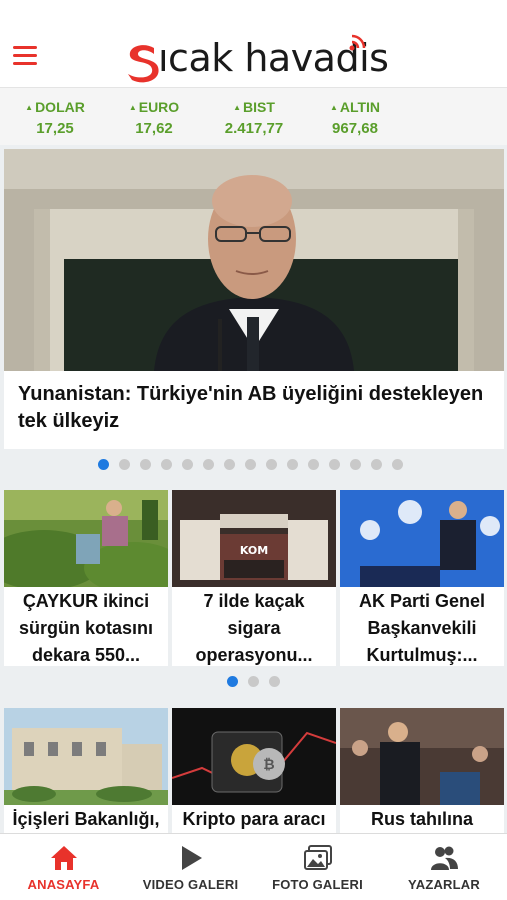 Image resolution: width=507 pixels, height=900 pixels. What do you see at coordinates (360, 107) in the screenshot?
I see `market-name: ALTIN` at bounding box center [360, 107].